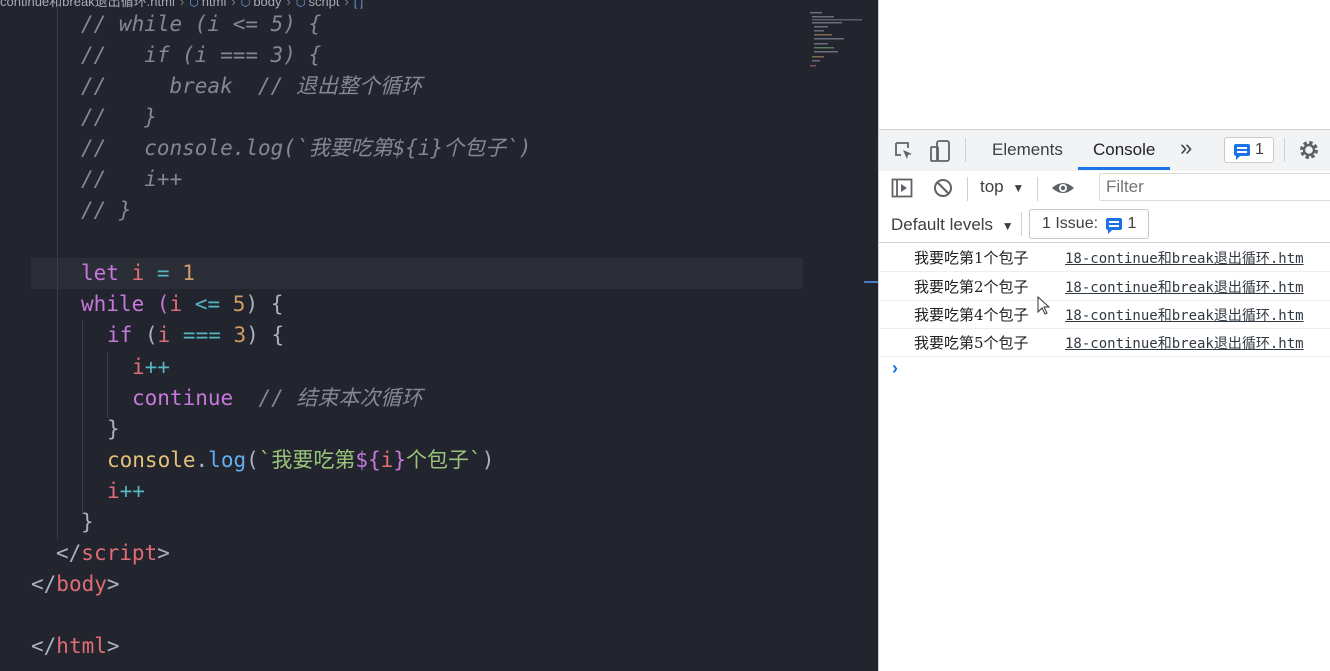 Image resolution: width=1330 pixels, height=671 pixels. Describe the element at coordinates (182, 304) in the screenshot. I see `code-line: while (i <= 5) {` at that location.